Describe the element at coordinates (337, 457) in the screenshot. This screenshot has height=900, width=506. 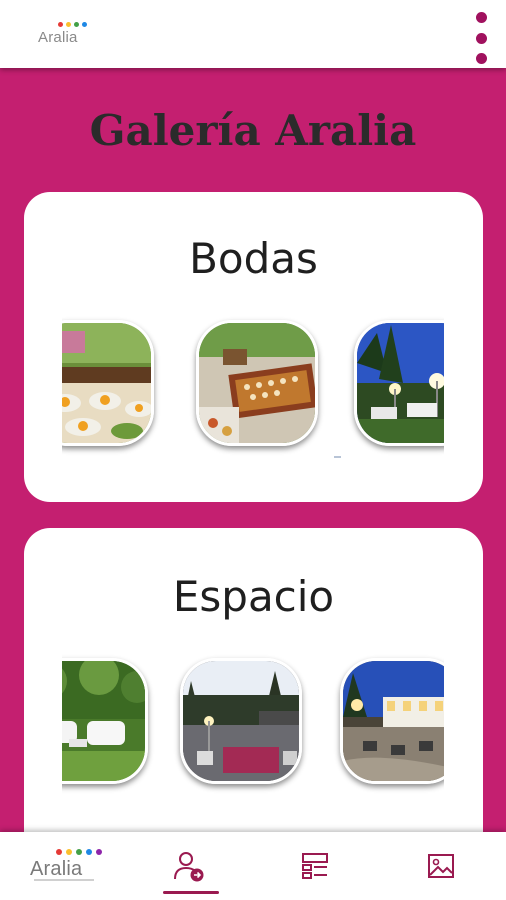
I see `carousel-scroll-indicator` at that location.